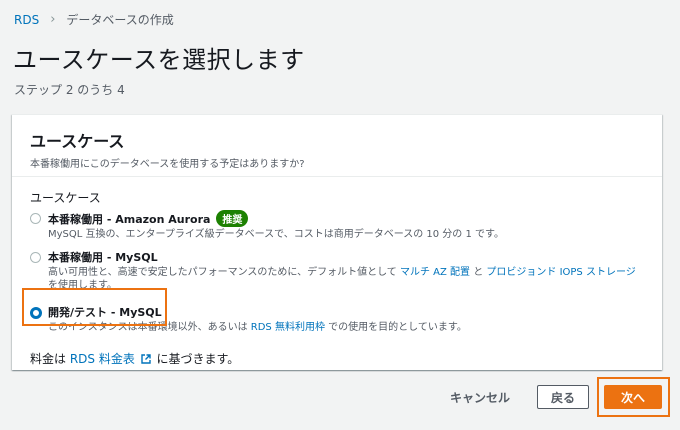  I want to click on step-indicator: ステップ 2 のうち 4, so click(69, 90).